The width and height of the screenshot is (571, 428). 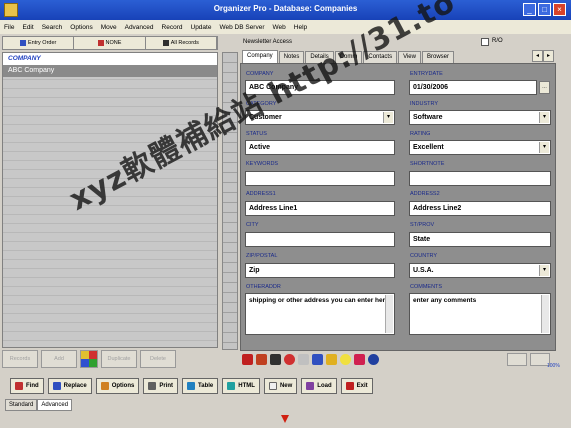 I want to click on menu-options: Options, so click(x=81, y=27).